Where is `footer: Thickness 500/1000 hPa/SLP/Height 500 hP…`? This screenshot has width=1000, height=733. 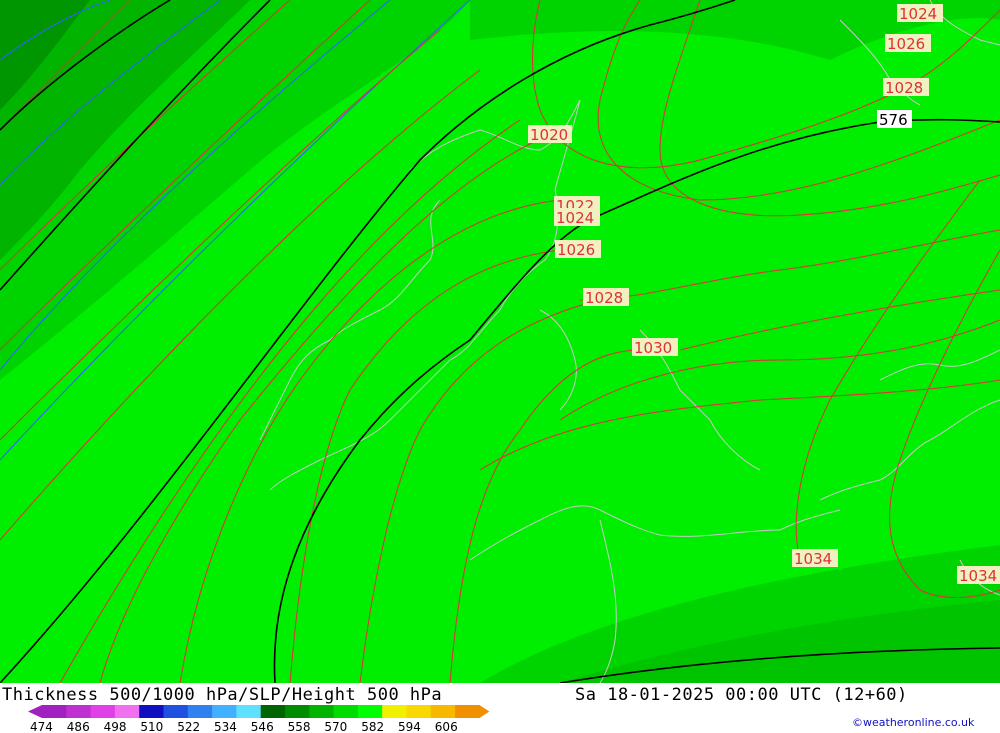 footer: Thickness 500/1000 hPa/SLP/Height 500 hP… is located at coordinates (500, 708).